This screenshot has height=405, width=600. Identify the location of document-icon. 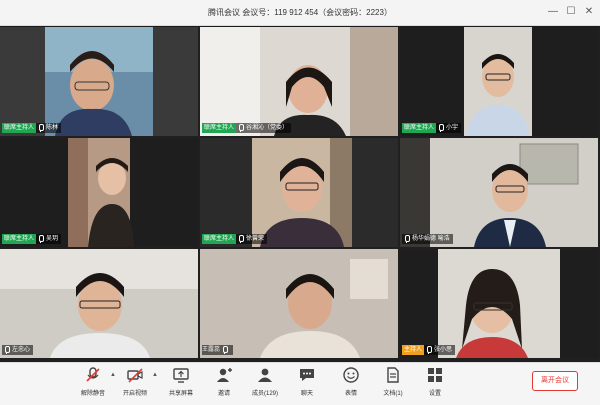
(393, 375).